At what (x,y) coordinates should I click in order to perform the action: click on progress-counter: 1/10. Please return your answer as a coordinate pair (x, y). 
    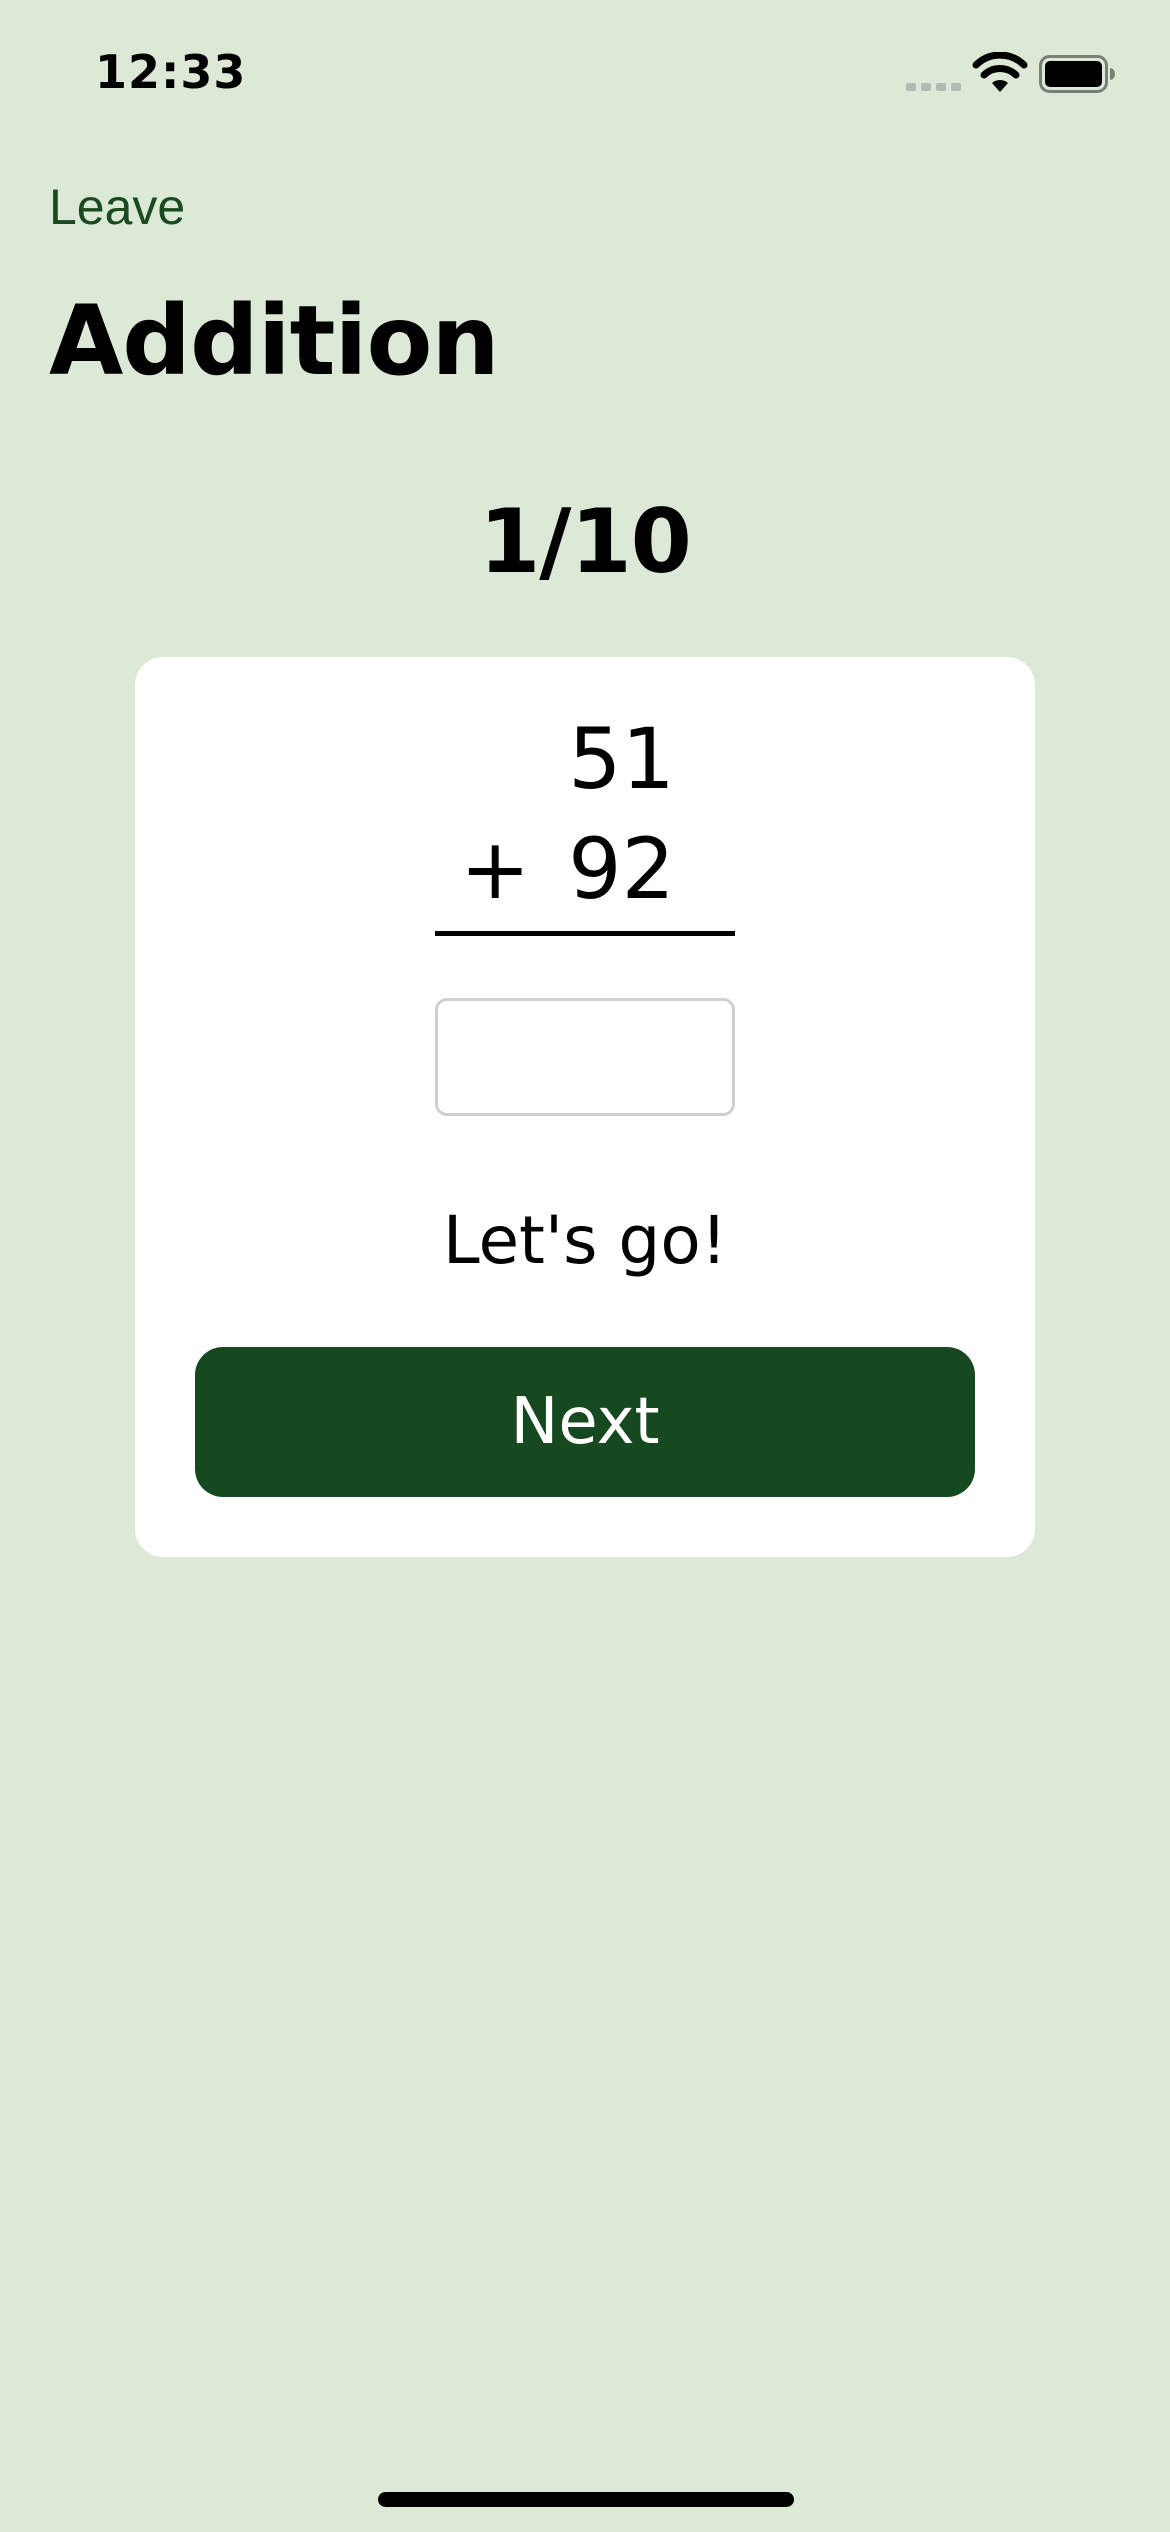
    Looking at the image, I should click on (585, 541).